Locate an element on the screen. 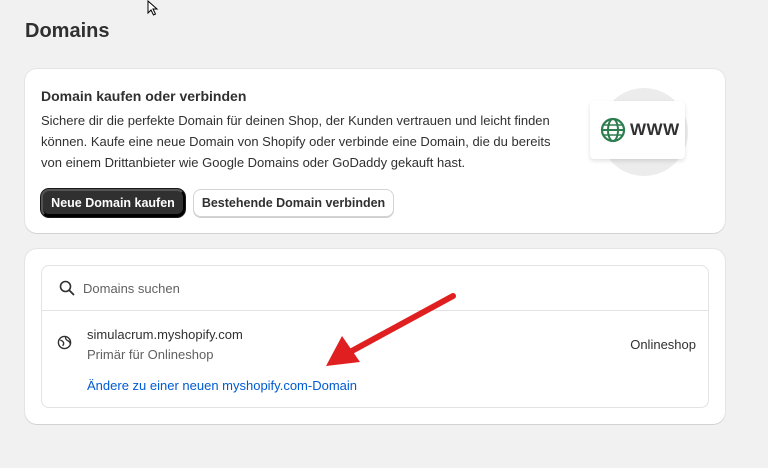  globe-icon is located at coordinates (613, 130).